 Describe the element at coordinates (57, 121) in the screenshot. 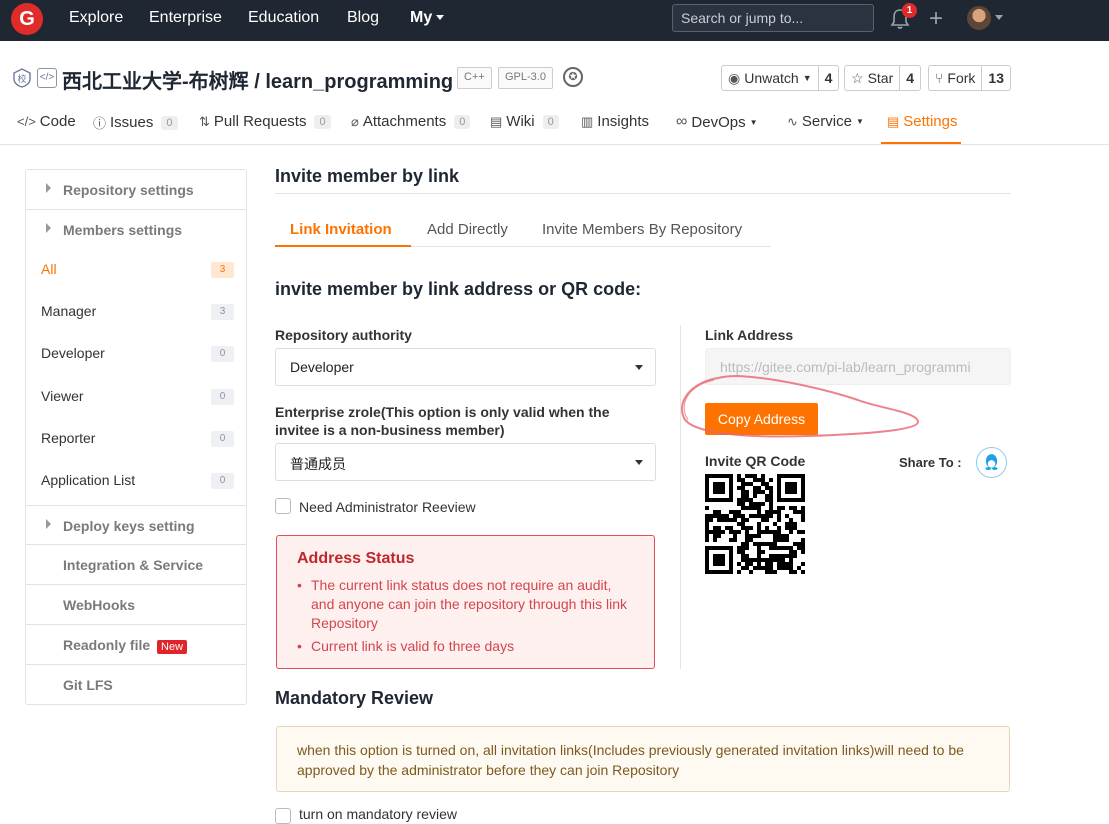

I see `tab-label: Code` at that location.